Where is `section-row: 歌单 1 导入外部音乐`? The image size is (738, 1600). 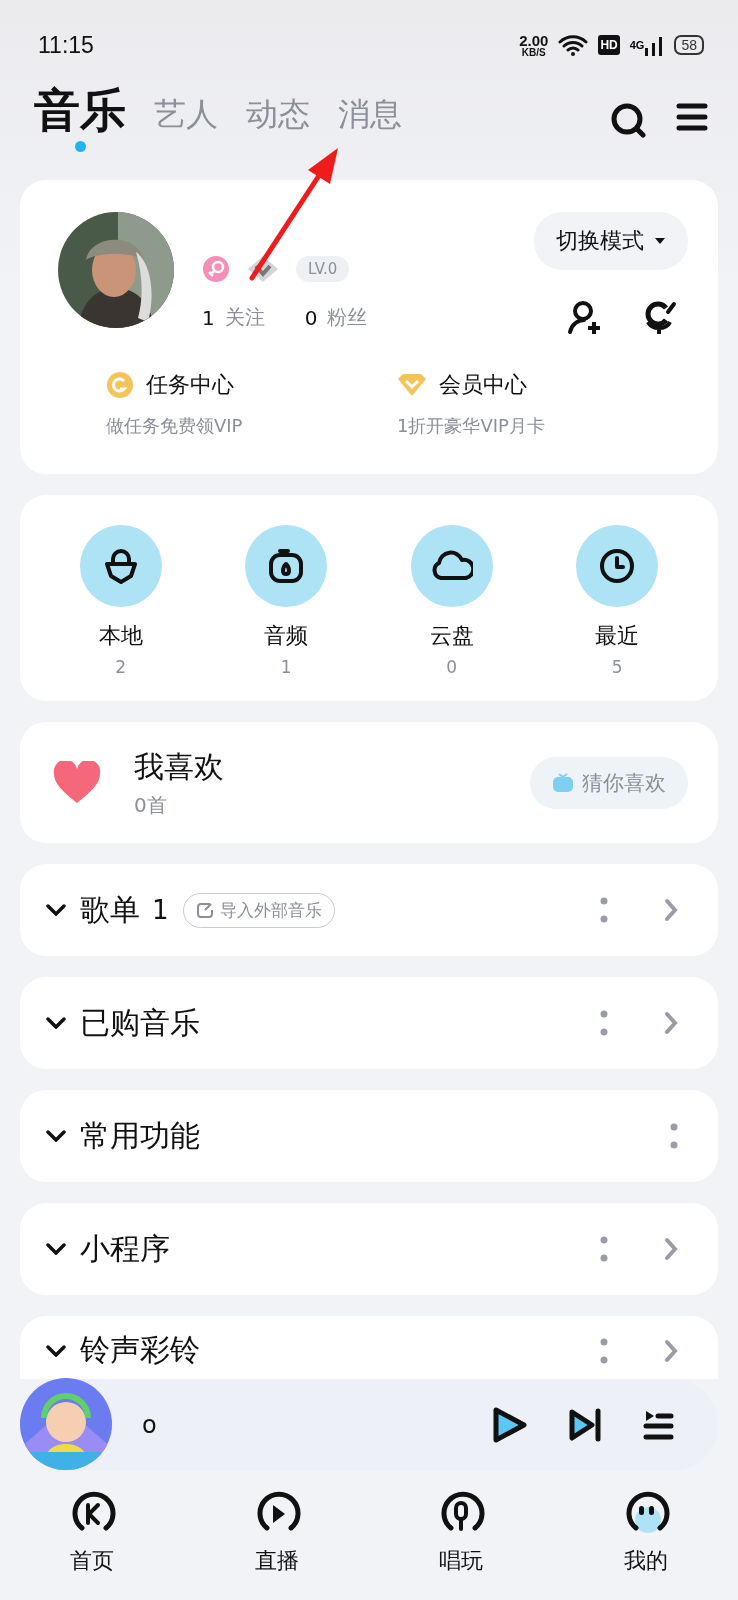
section-row: 歌单 1 导入外部音乐 is located at coordinates (369, 910).